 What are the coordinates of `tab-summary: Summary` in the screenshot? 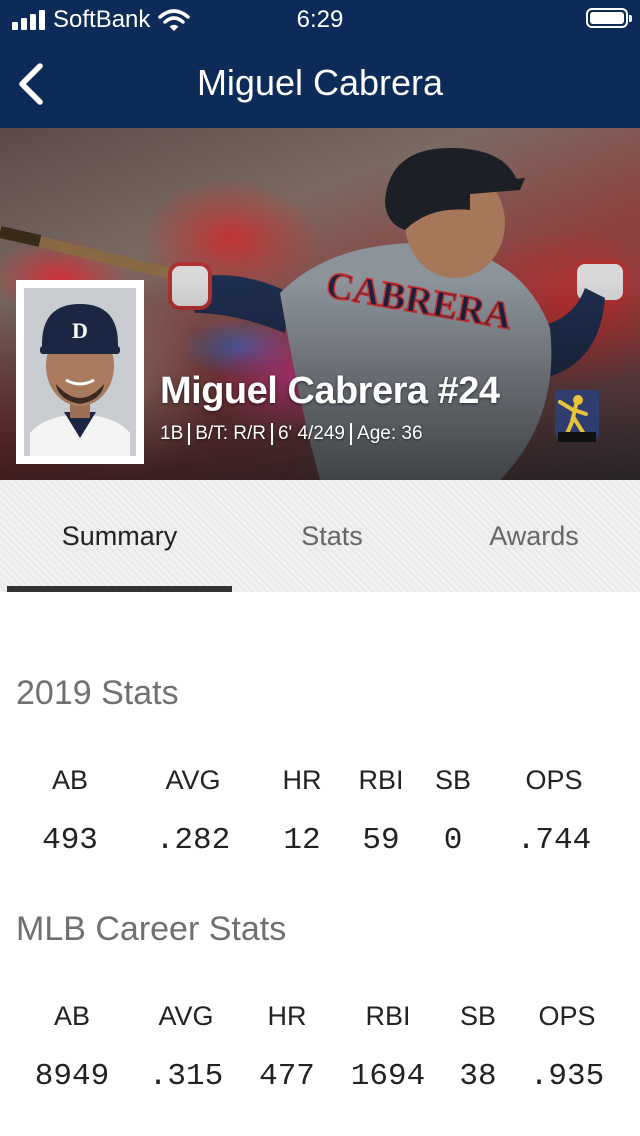 It's located at (119, 536).